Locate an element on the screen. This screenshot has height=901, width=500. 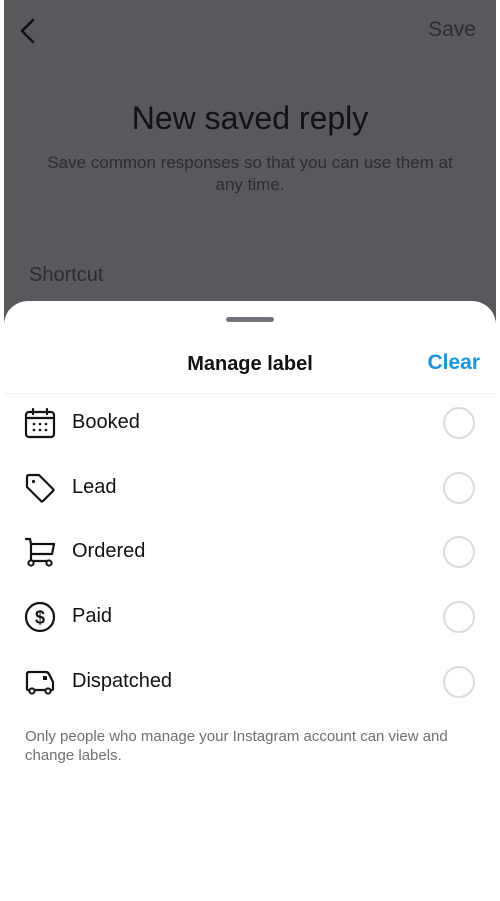
drag-handle is located at coordinates (250, 319).